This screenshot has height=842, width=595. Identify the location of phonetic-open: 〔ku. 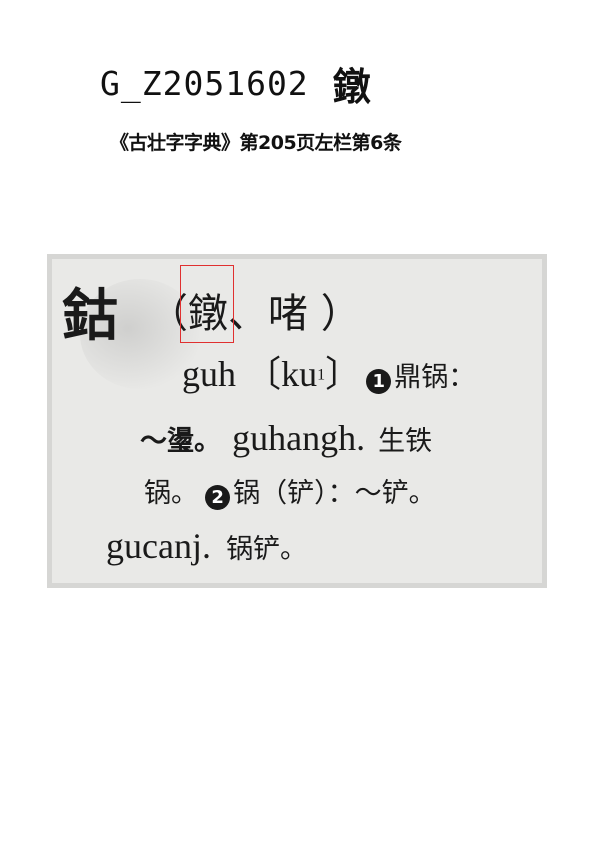
(281, 374).